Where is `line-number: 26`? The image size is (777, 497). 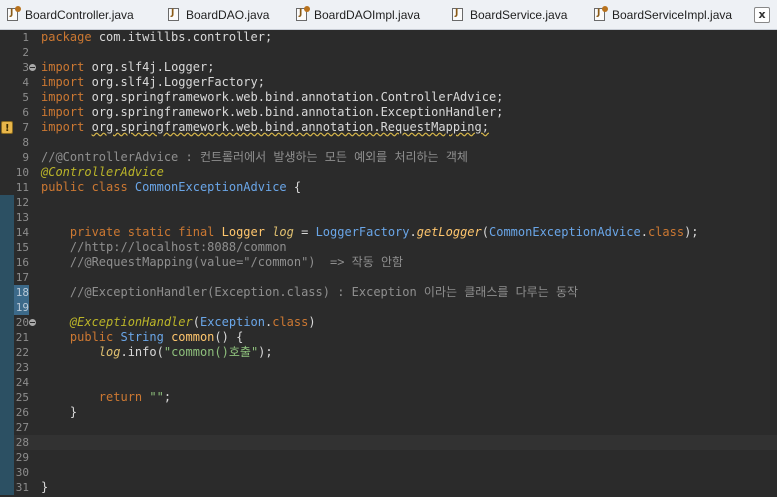
line-number: 26 is located at coordinates (22, 412).